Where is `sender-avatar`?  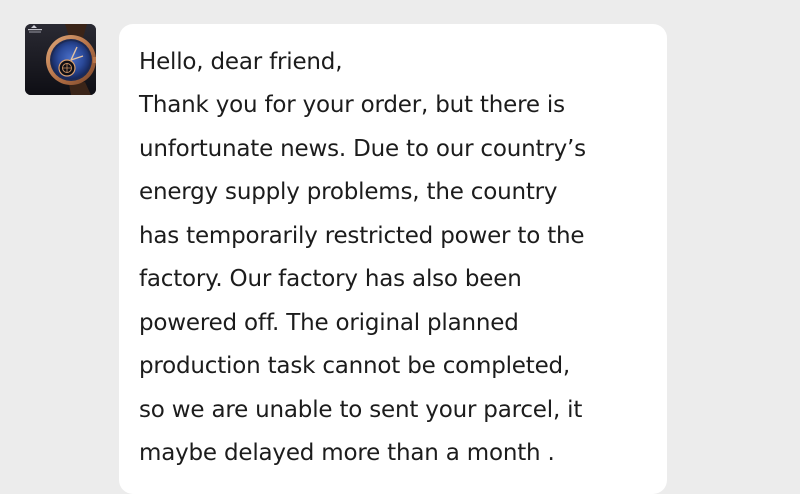
sender-avatar is located at coordinates (60, 59).